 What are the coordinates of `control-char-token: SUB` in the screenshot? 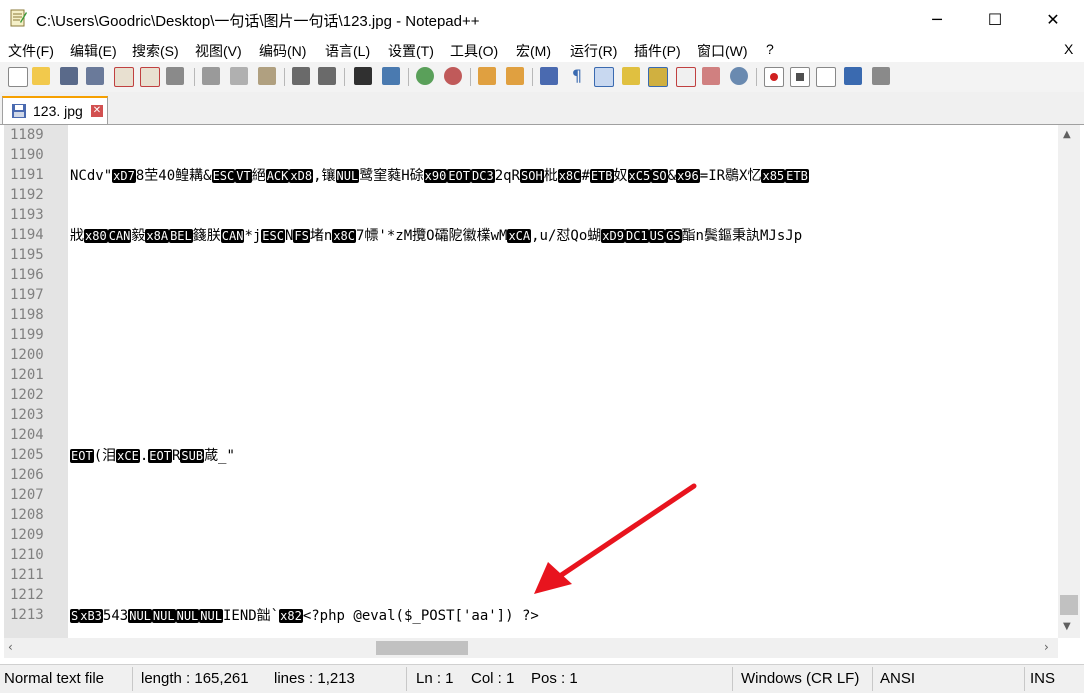 It's located at (192, 456).